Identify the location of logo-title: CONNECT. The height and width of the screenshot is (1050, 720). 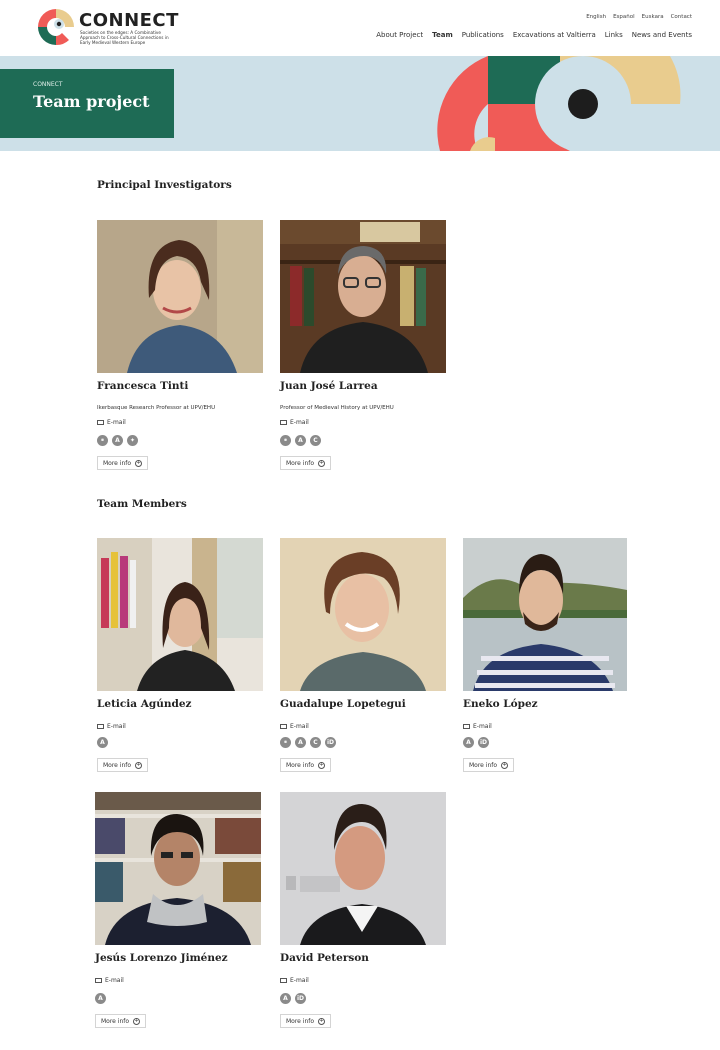
(129, 20).